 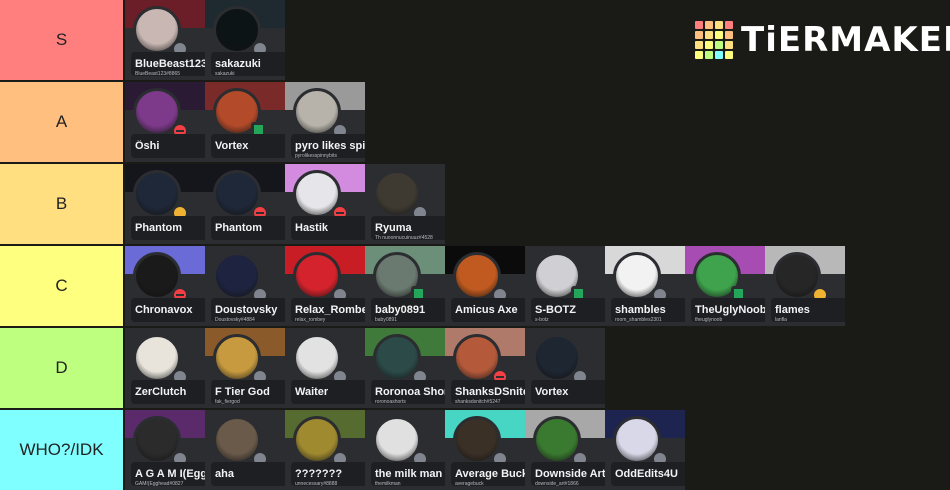 What do you see at coordinates (147, 146) in the screenshot?
I see `display-name: Öshi` at bounding box center [147, 146].